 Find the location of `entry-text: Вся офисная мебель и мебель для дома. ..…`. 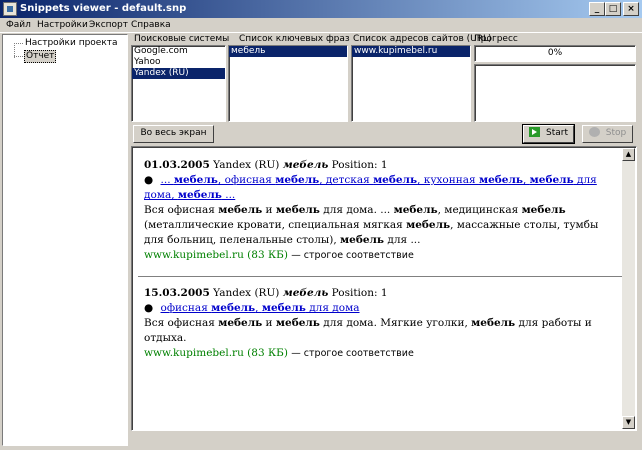

entry-text: Вся офисная мебель и мебель для дома. ..… is located at coordinates (371, 225).